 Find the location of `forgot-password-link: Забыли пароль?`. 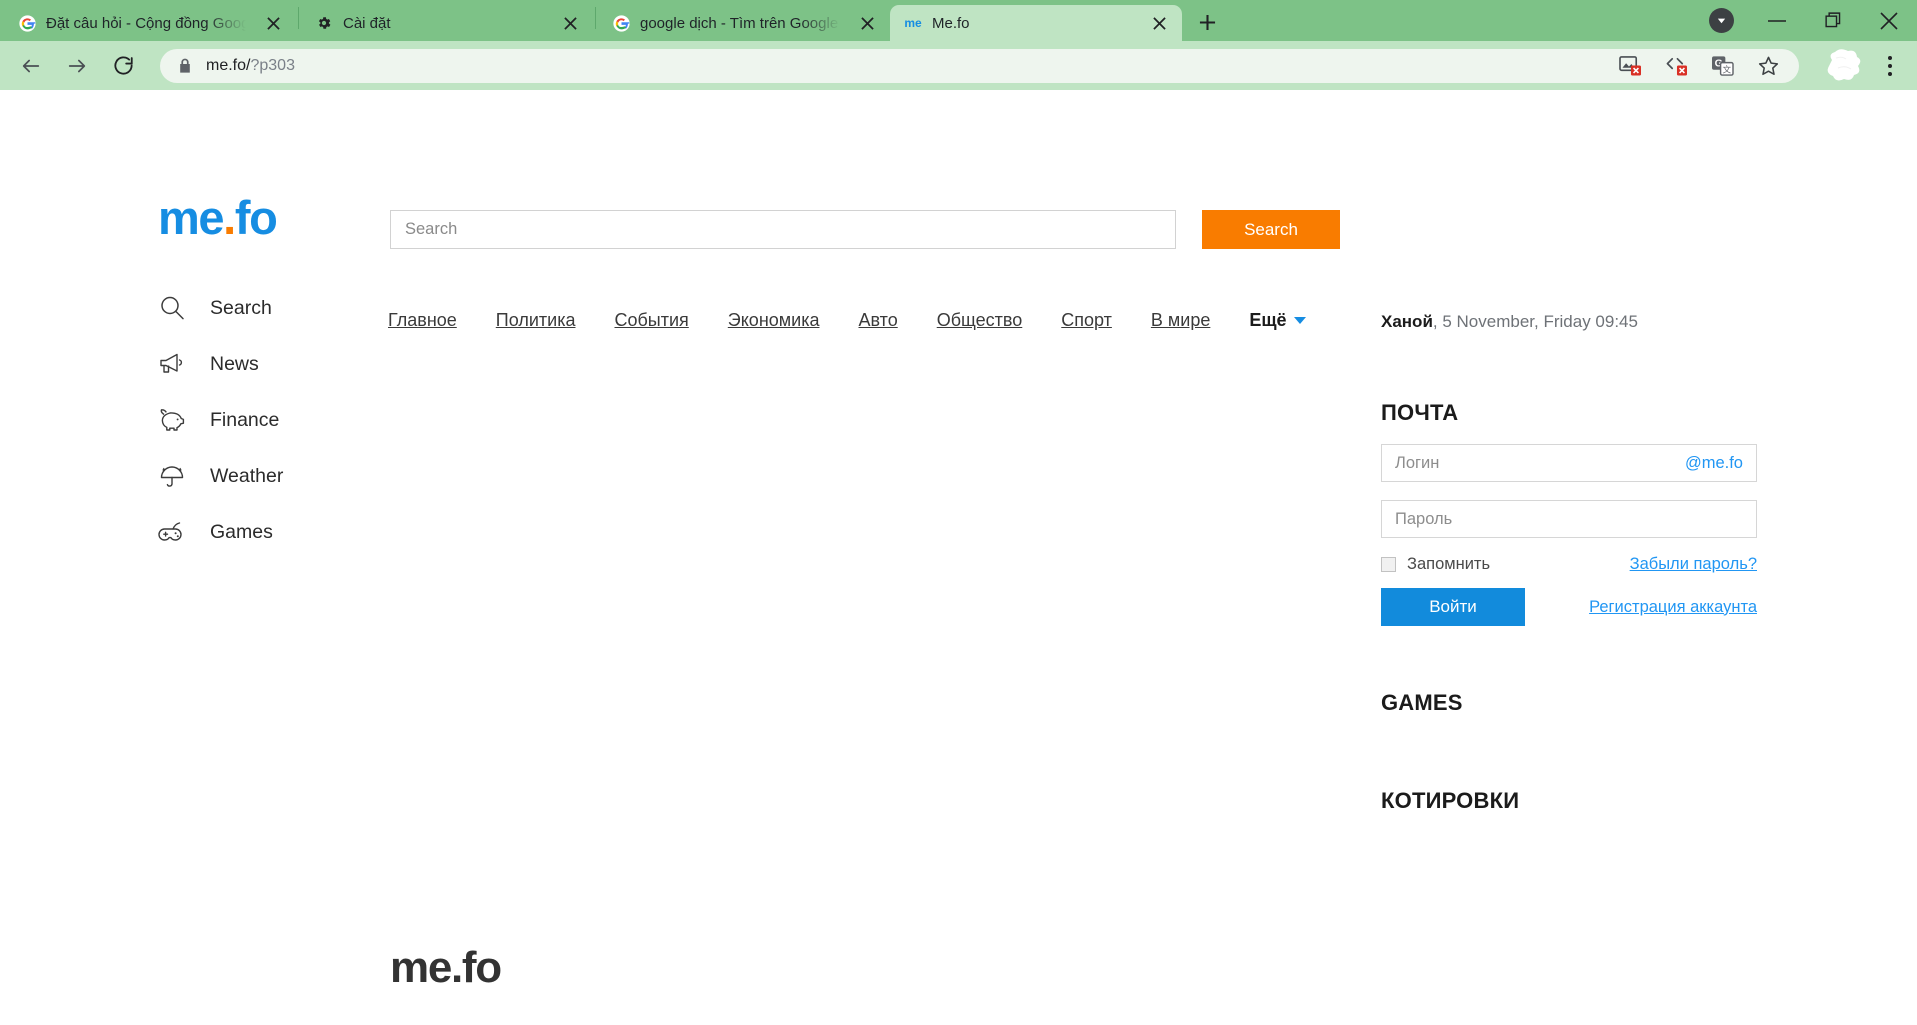

forgot-password-link: Забыли пароль? is located at coordinates (1693, 564).